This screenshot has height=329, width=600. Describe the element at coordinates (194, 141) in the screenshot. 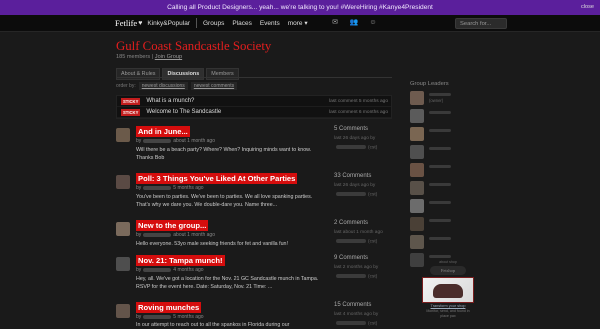

I see `posted-time: about 1 month ago` at that location.